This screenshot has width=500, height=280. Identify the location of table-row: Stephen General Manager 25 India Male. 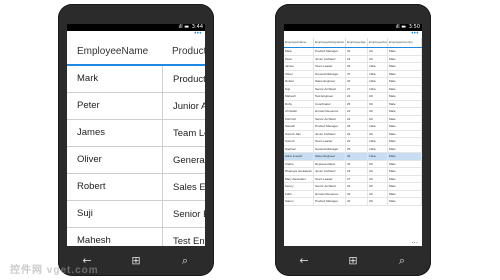
(353, 149).